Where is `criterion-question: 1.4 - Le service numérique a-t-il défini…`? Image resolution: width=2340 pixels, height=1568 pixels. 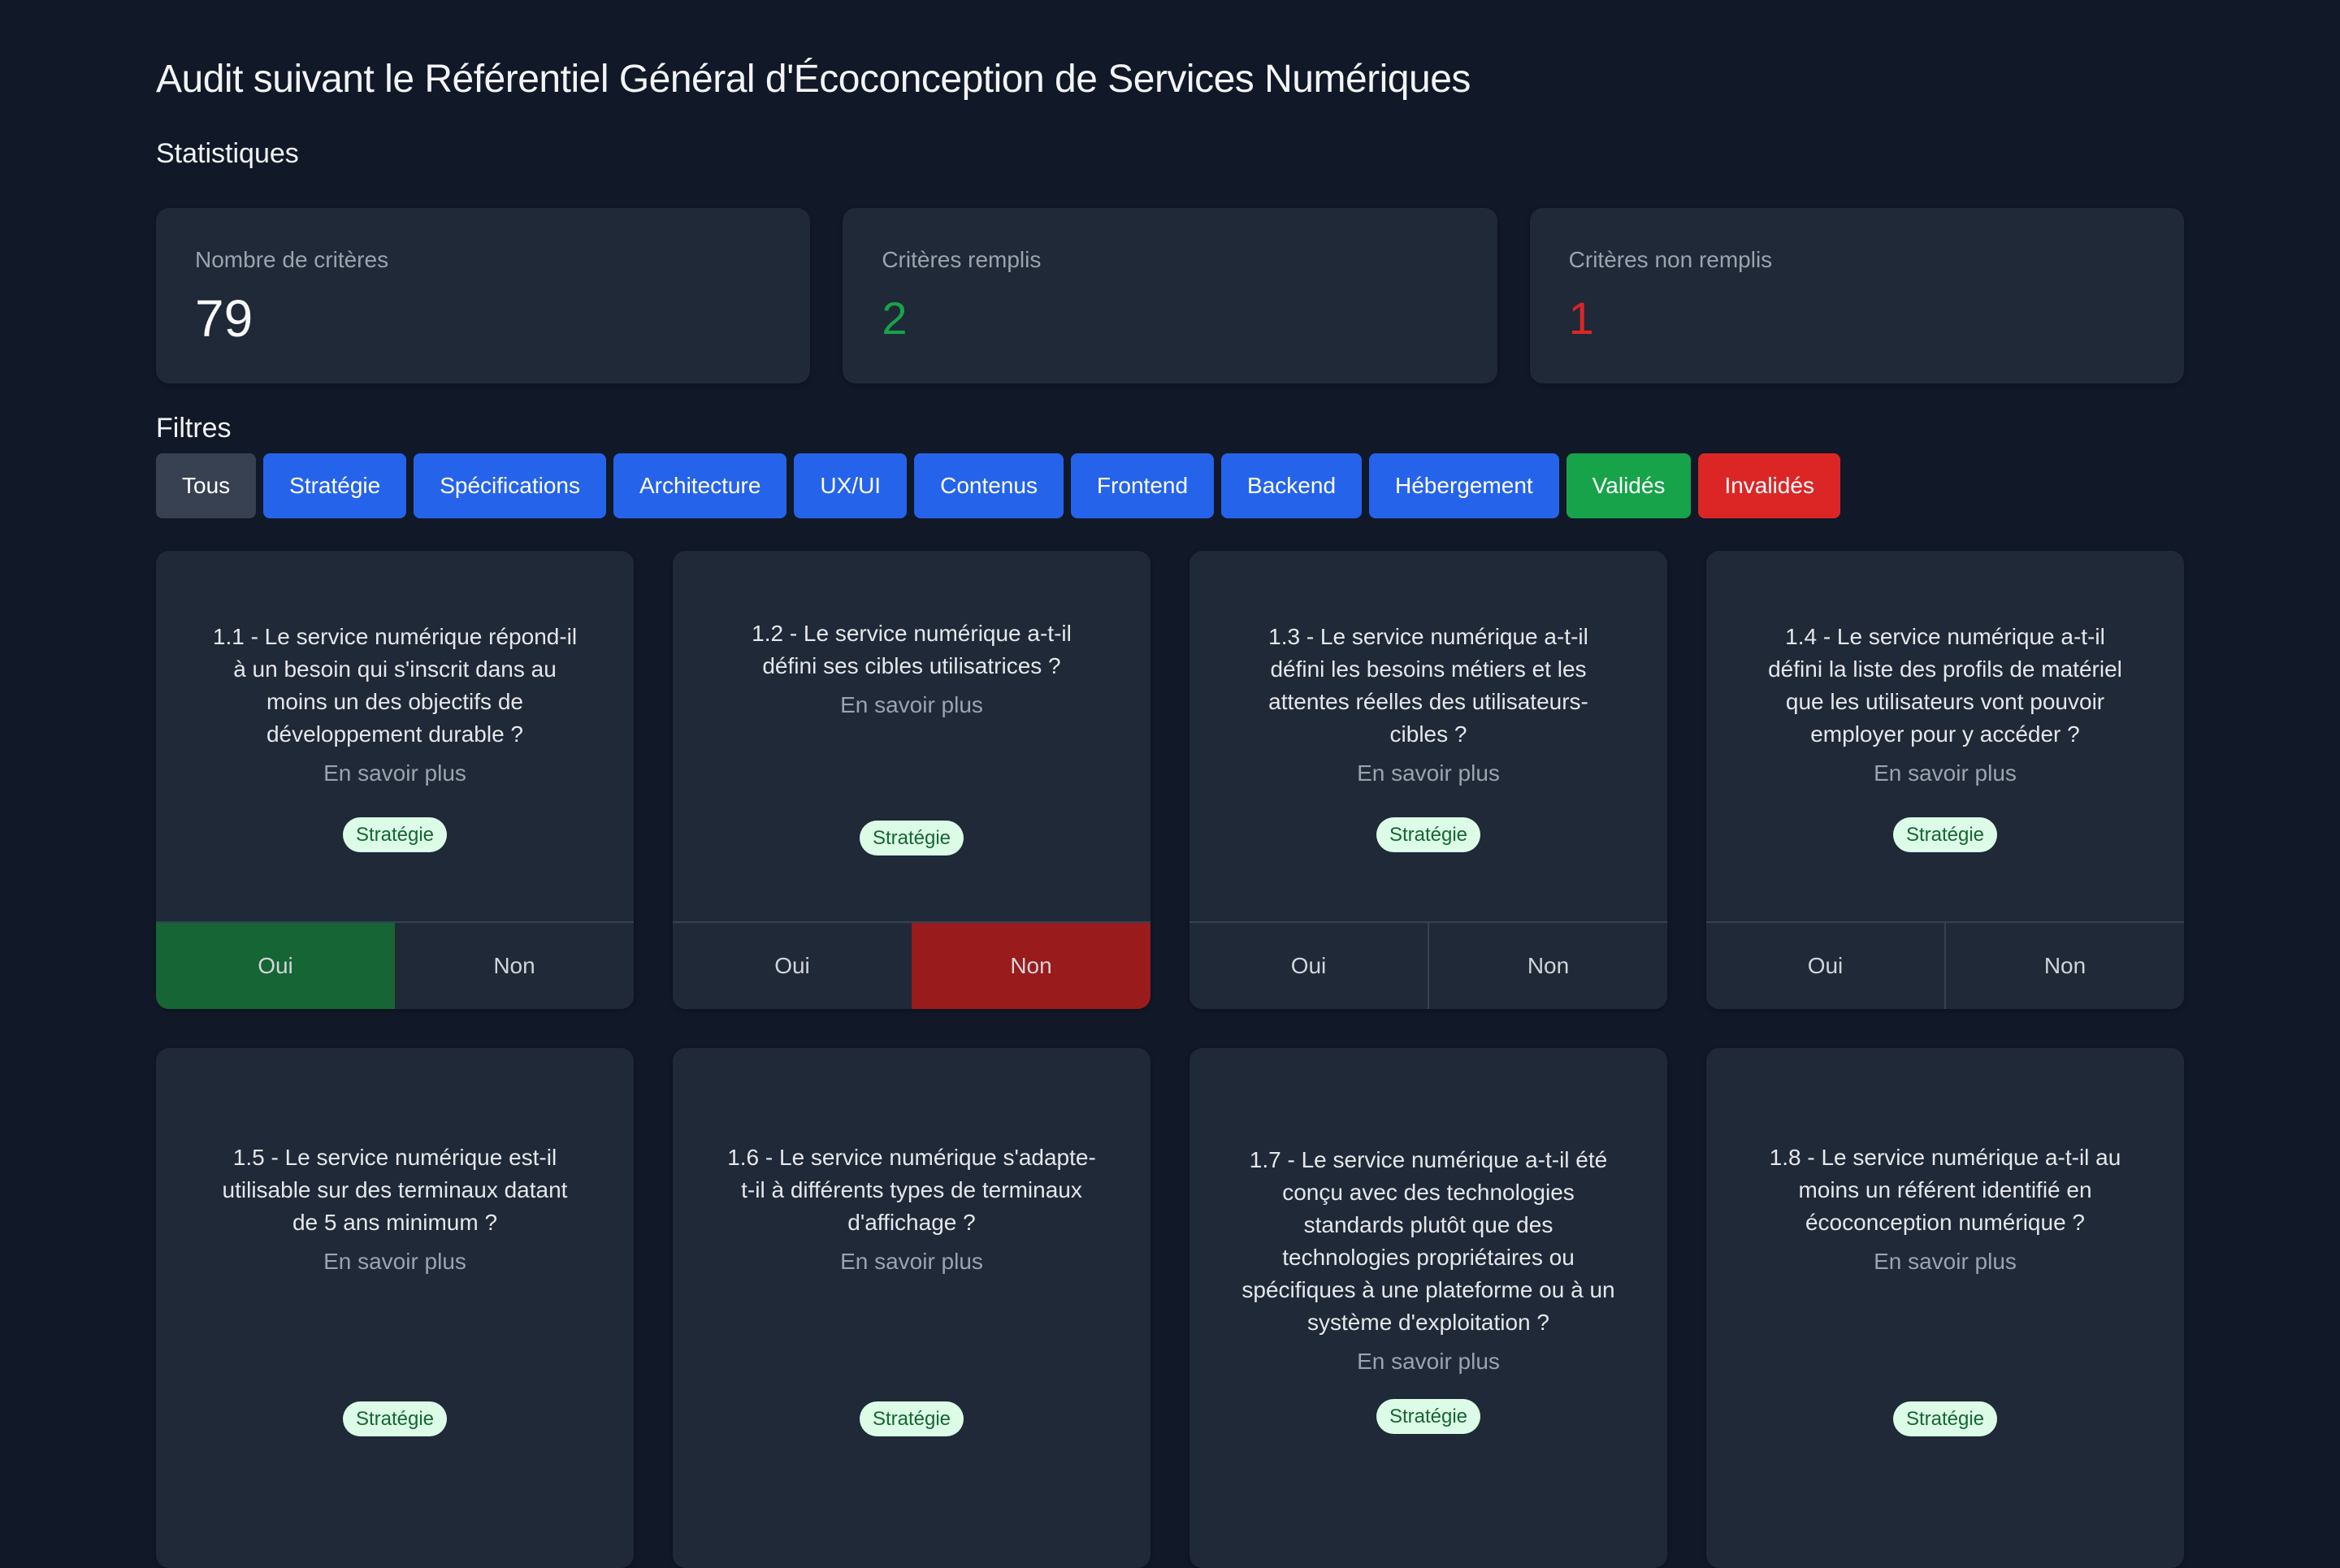 criterion-question: 1.4 - Le service numérique a-t-il défini… is located at coordinates (1945, 685).